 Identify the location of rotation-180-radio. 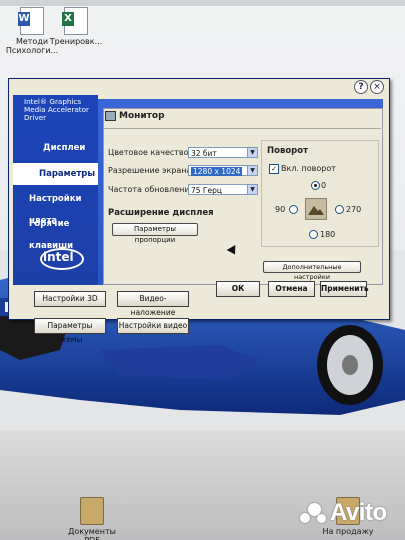
(313, 234).